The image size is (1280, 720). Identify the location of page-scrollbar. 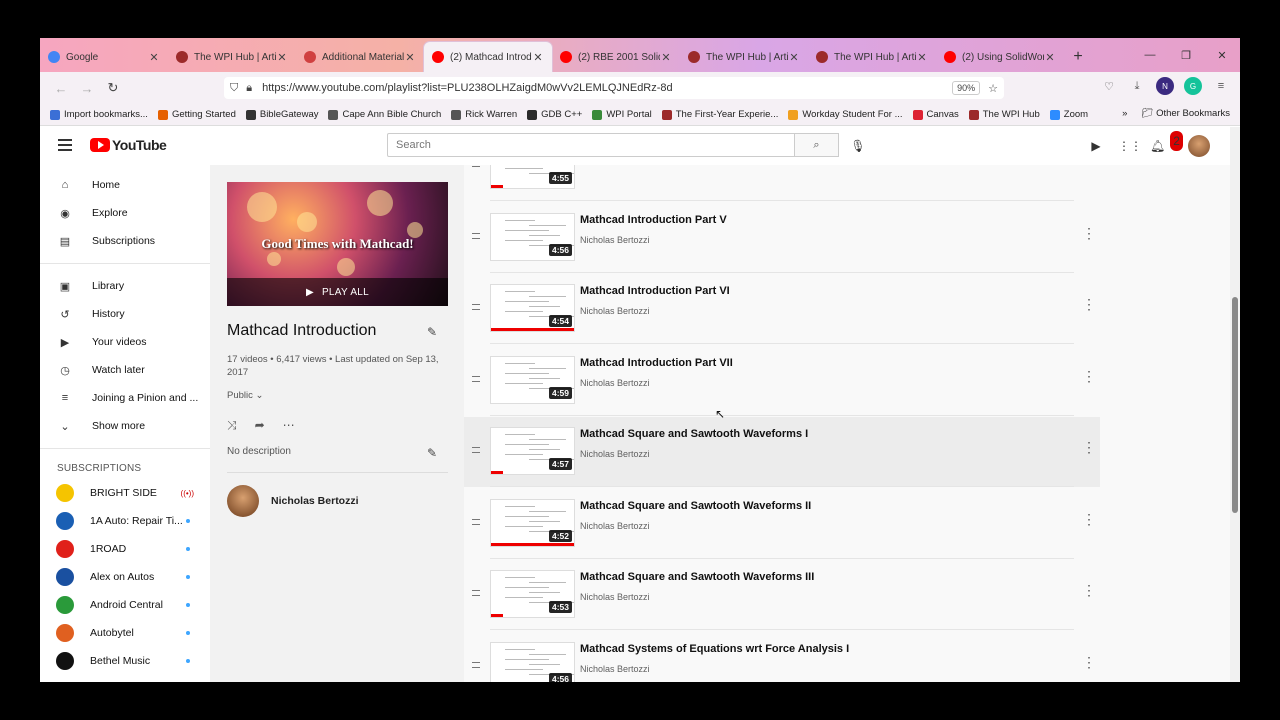
(1235, 404).